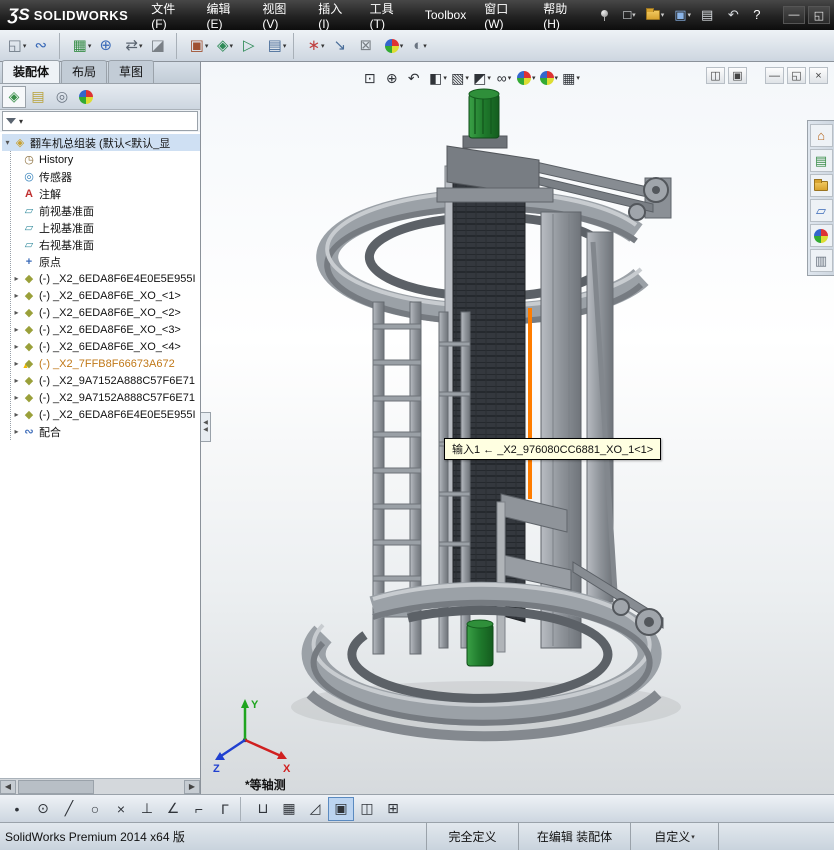  I want to click on linear-sketch-pattern-icon: ▦, so click(289, 809).